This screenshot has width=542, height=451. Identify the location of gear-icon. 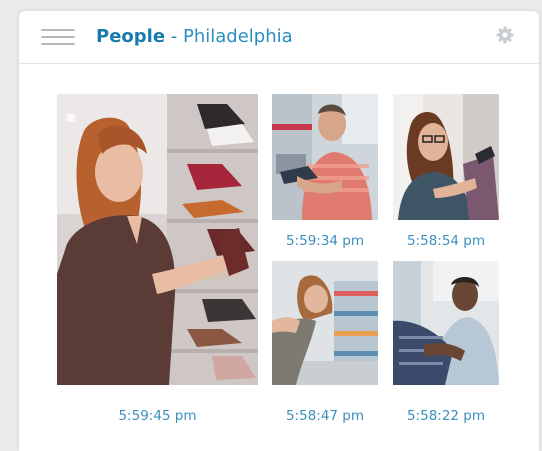
(505, 35).